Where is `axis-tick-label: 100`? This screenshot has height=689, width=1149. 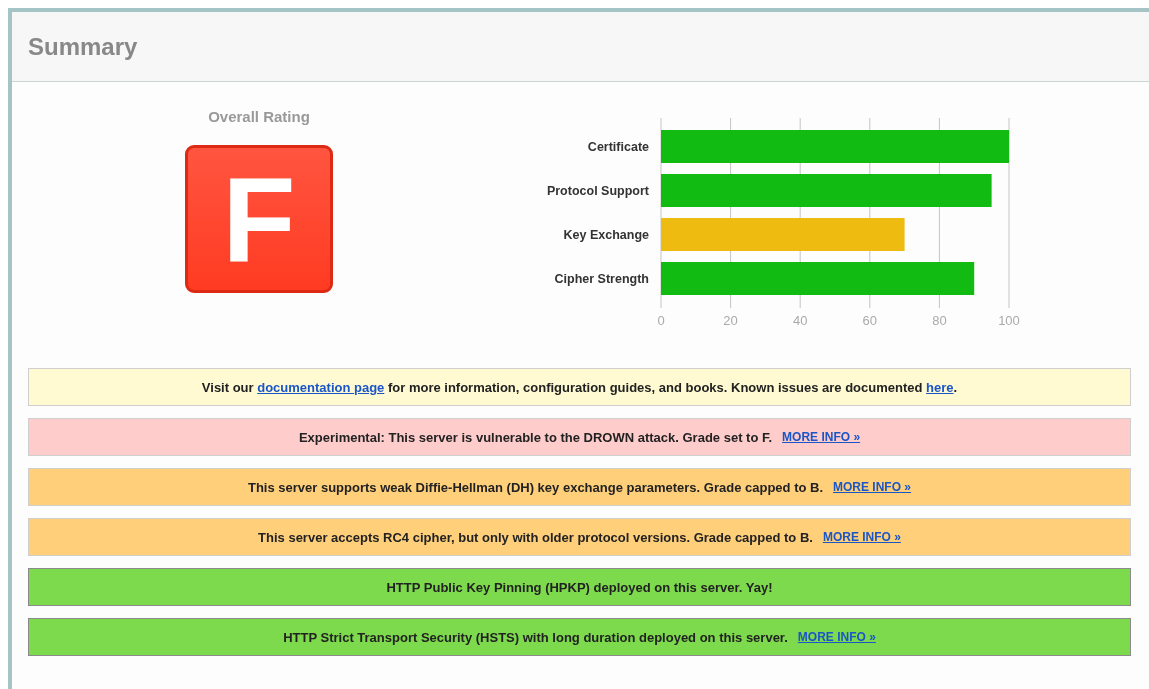 axis-tick-label: 100 is located at coordinates (1009, 320).